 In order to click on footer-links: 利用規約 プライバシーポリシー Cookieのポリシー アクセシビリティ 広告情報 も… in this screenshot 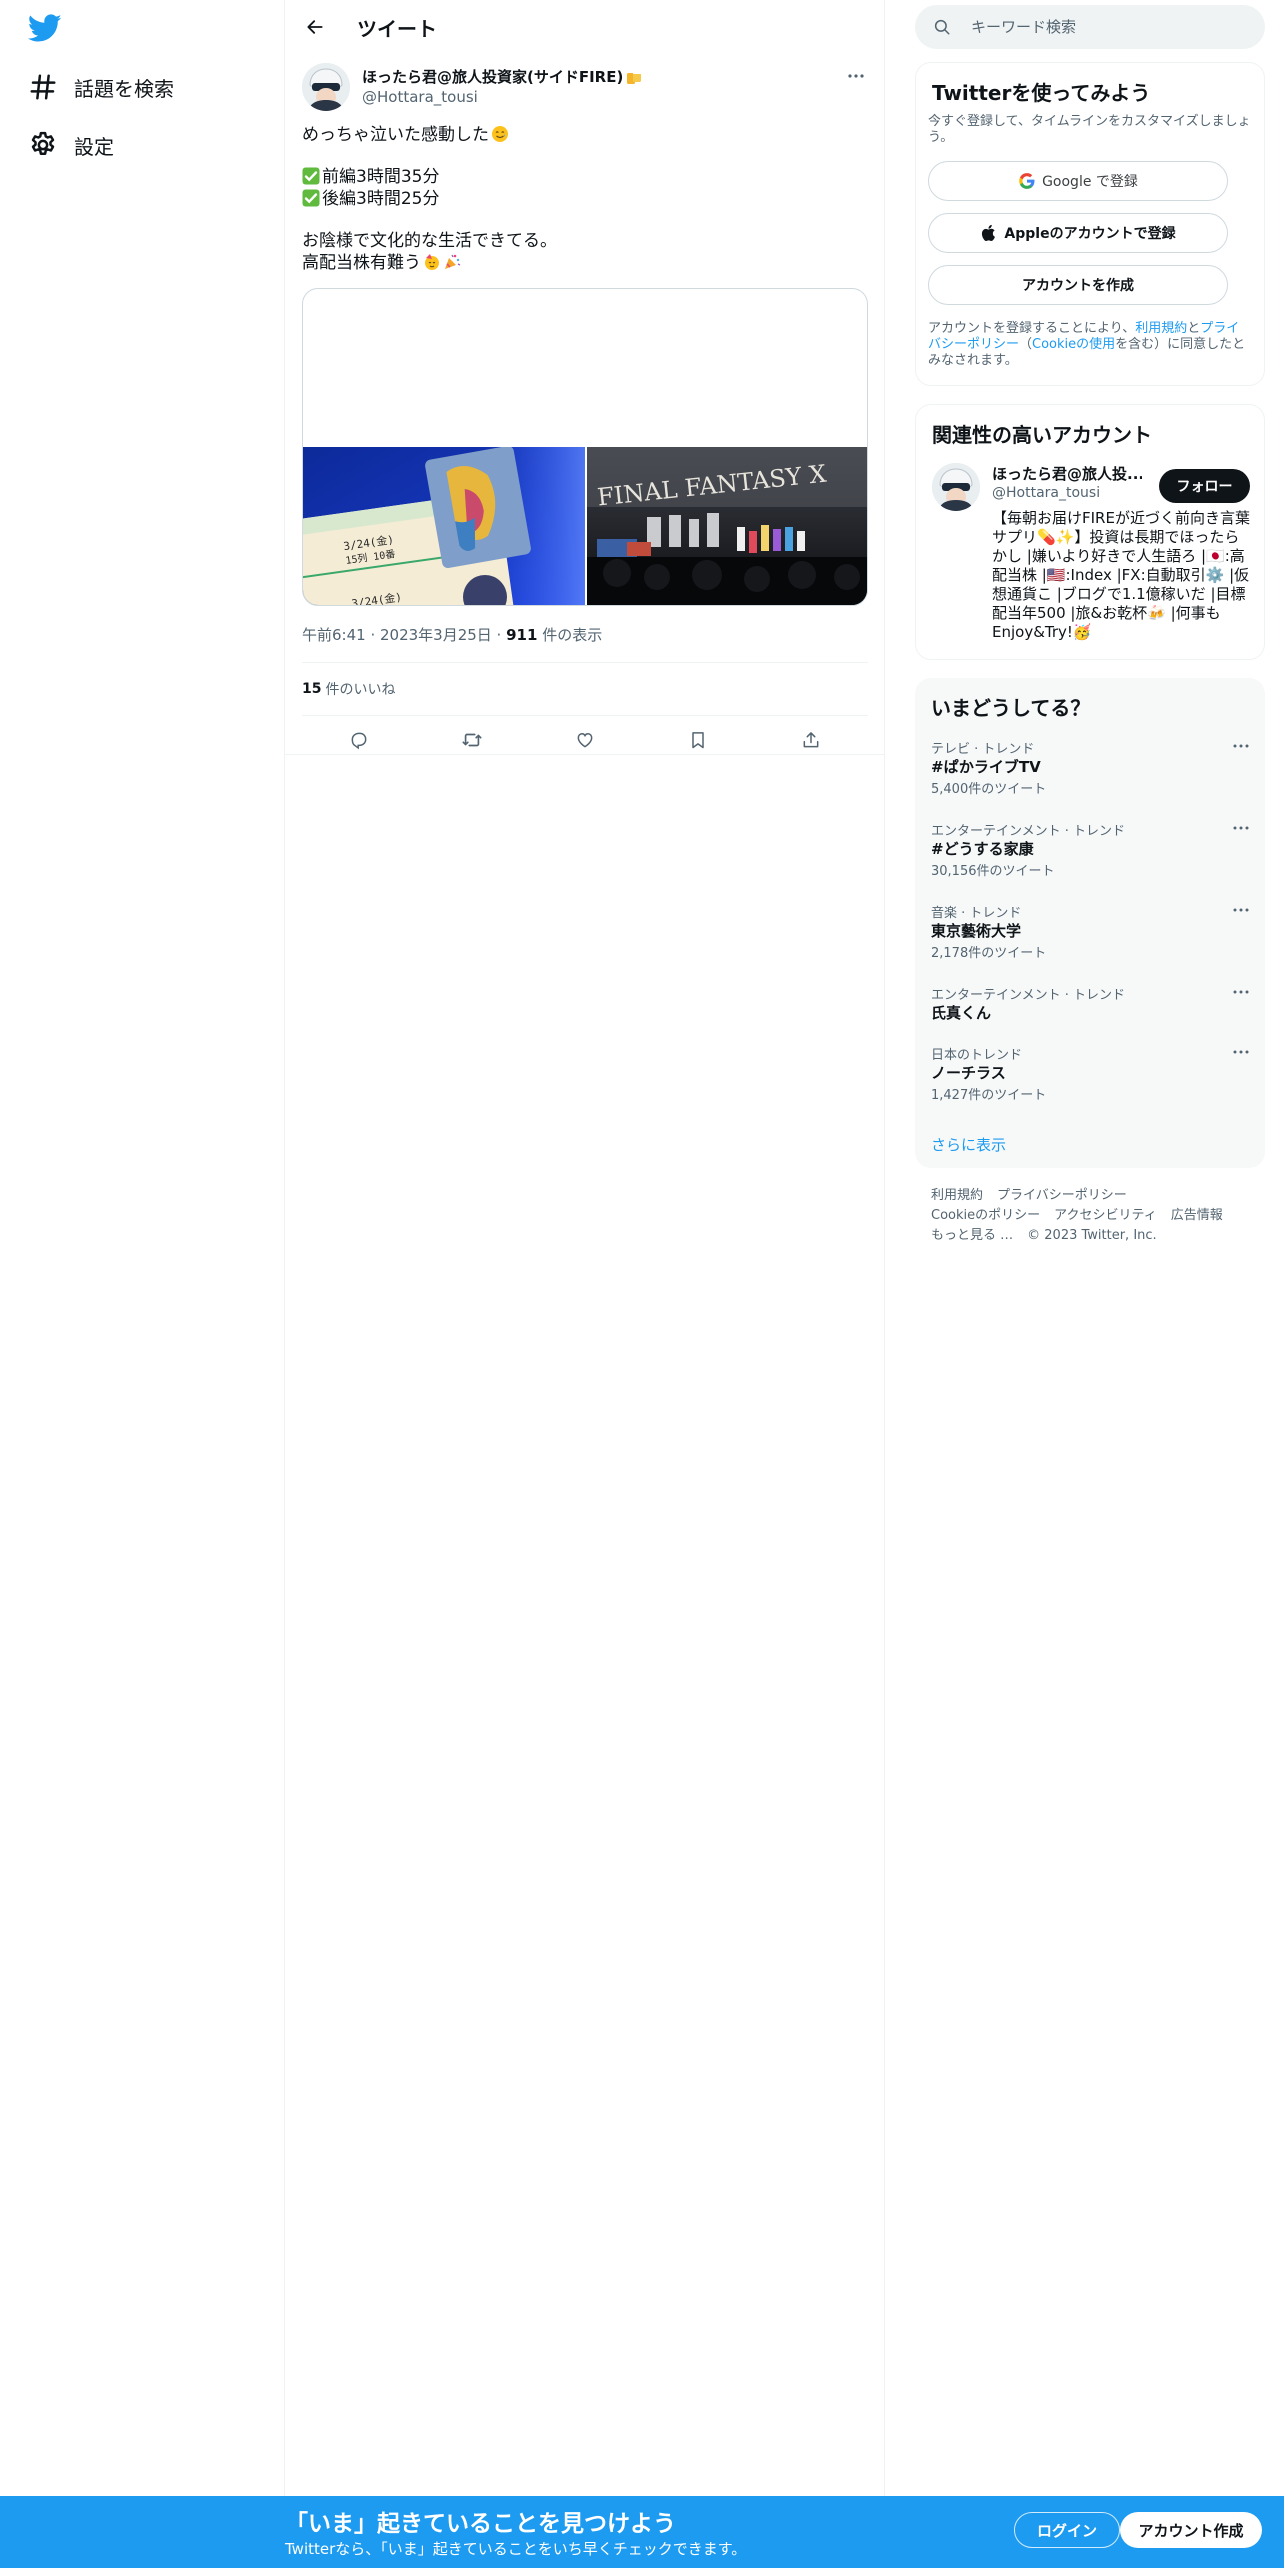, I will do `click(1091, 1216)`.